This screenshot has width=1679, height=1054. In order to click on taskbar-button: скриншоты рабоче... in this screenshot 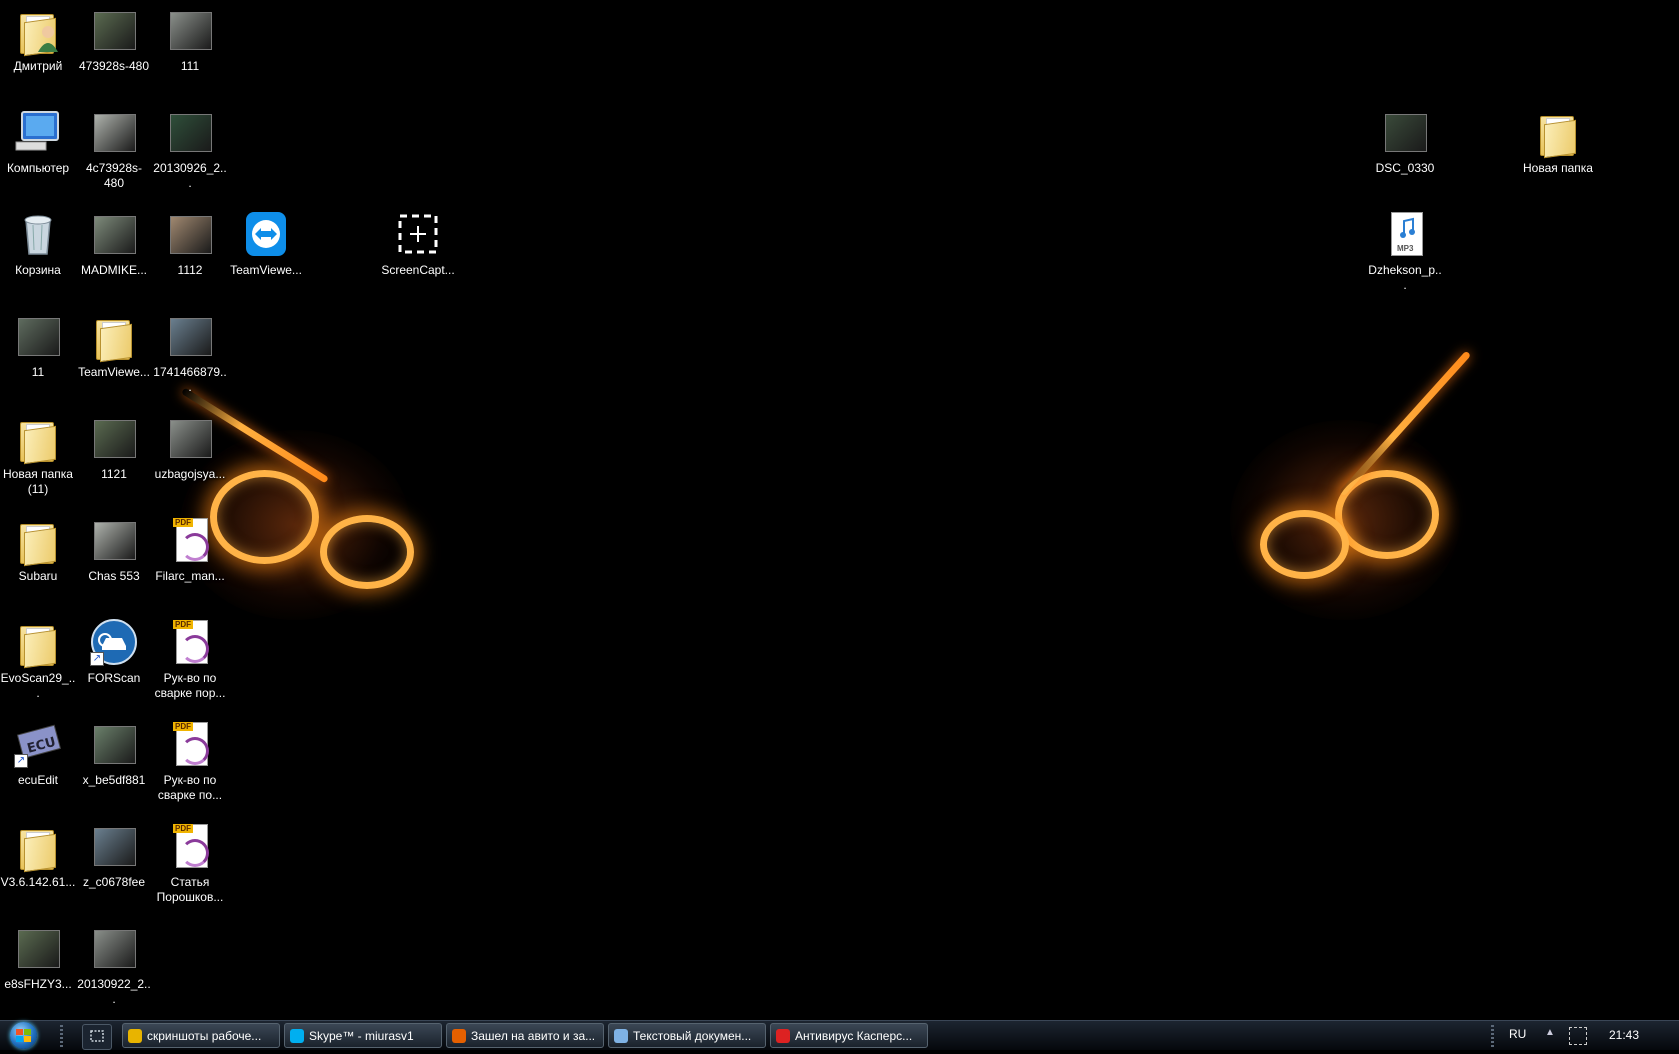, I will do `click(201, 1035)`.